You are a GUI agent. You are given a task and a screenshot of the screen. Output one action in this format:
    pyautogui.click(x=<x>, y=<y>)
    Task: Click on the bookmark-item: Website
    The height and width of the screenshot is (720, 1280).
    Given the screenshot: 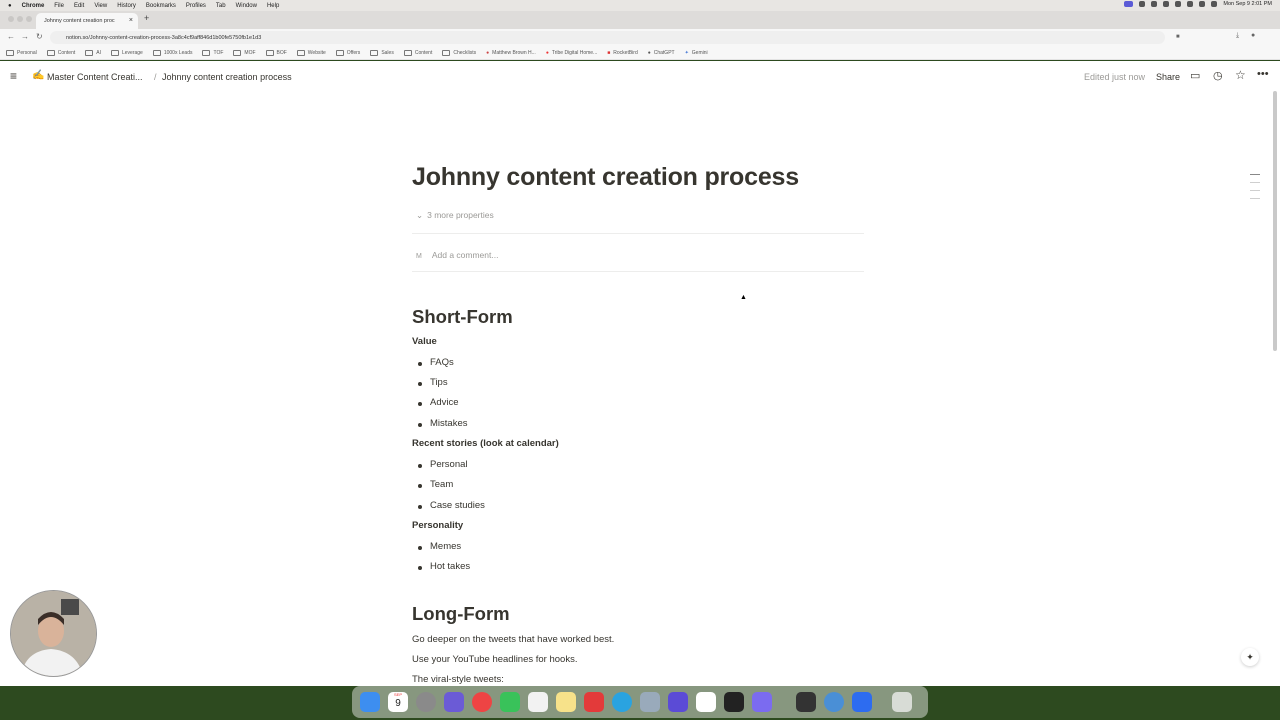 What is the action you would take?
    pyautogui.click(x=311, y=52)
    